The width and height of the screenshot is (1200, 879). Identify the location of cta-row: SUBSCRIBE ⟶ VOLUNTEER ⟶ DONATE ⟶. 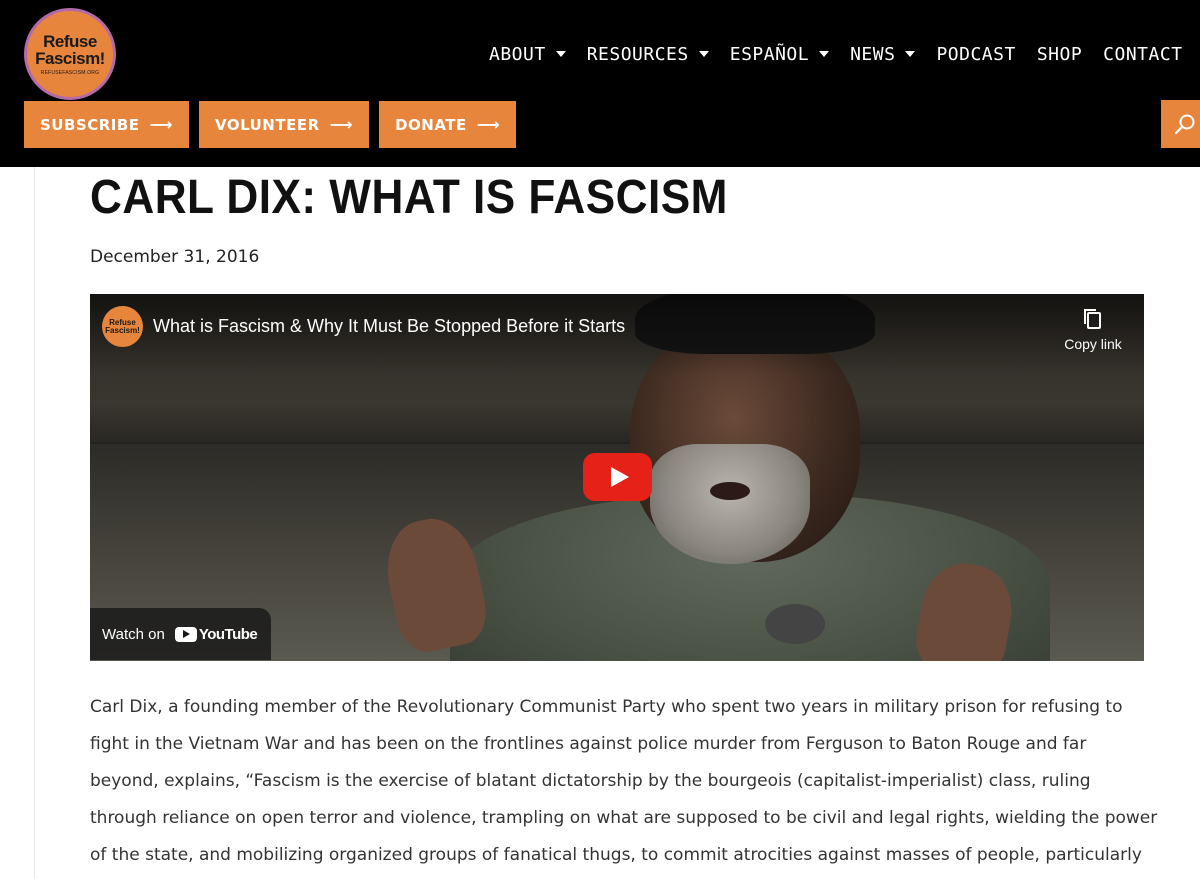
(275, 124).